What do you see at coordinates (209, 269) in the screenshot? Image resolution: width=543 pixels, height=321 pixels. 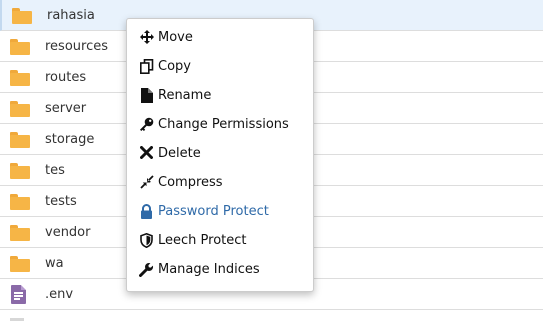 I see `menu-item-label: Manage Indices` at bounding box center [209, 269].